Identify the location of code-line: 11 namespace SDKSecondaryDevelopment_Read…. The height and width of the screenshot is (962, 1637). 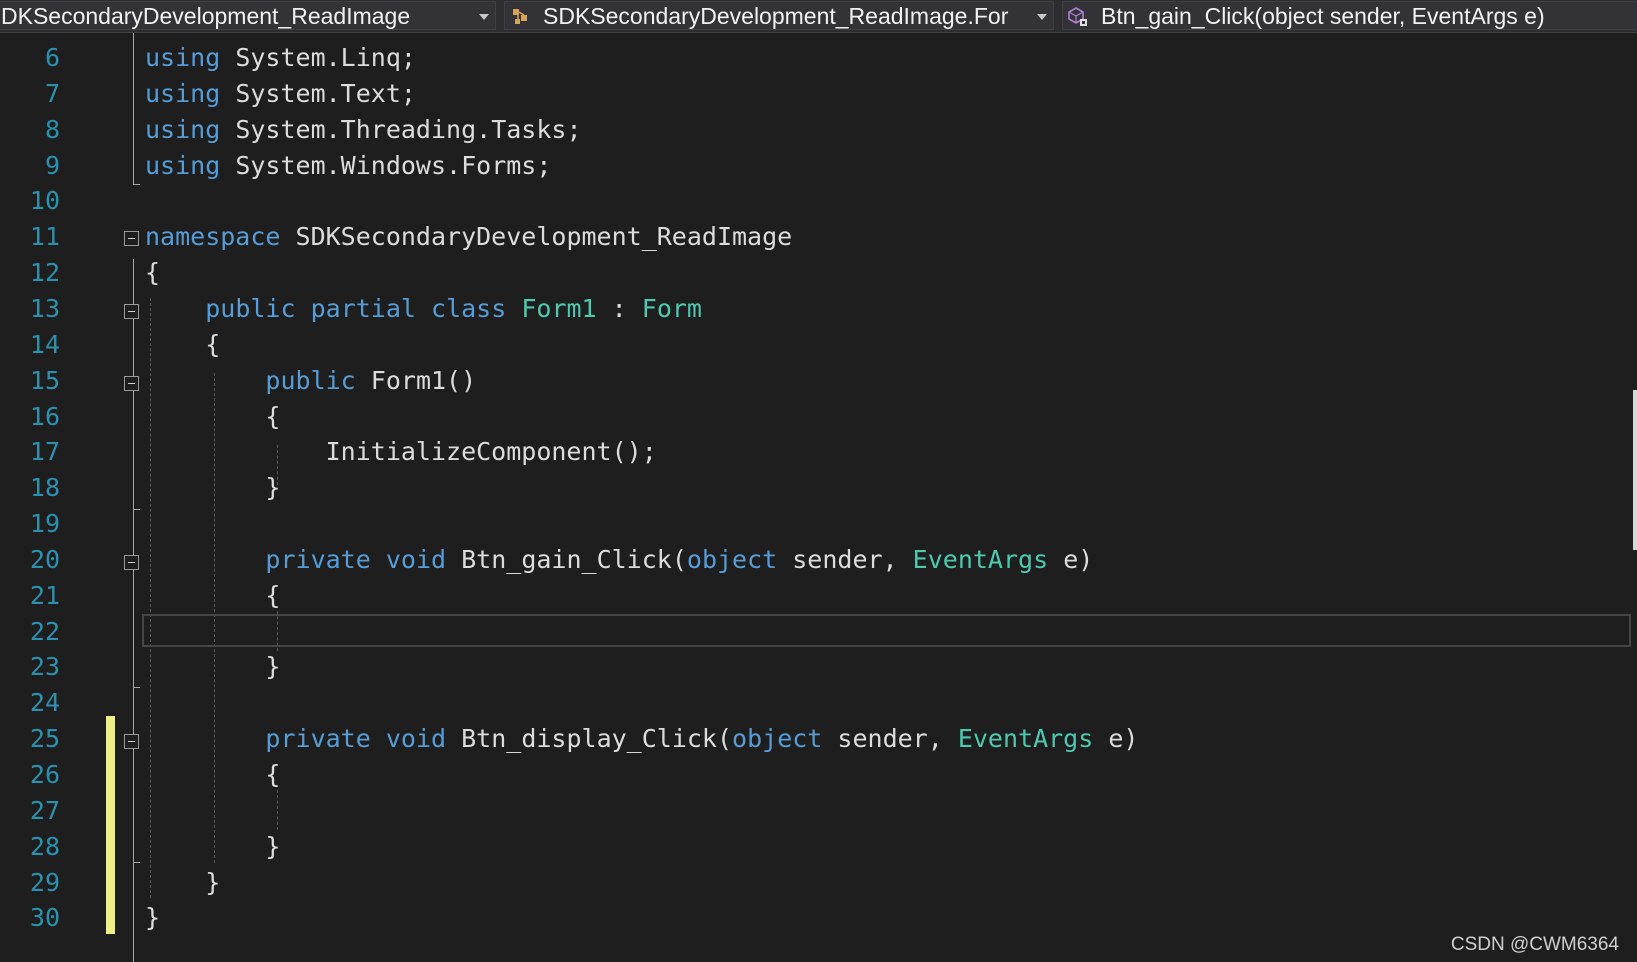
(818, 237).